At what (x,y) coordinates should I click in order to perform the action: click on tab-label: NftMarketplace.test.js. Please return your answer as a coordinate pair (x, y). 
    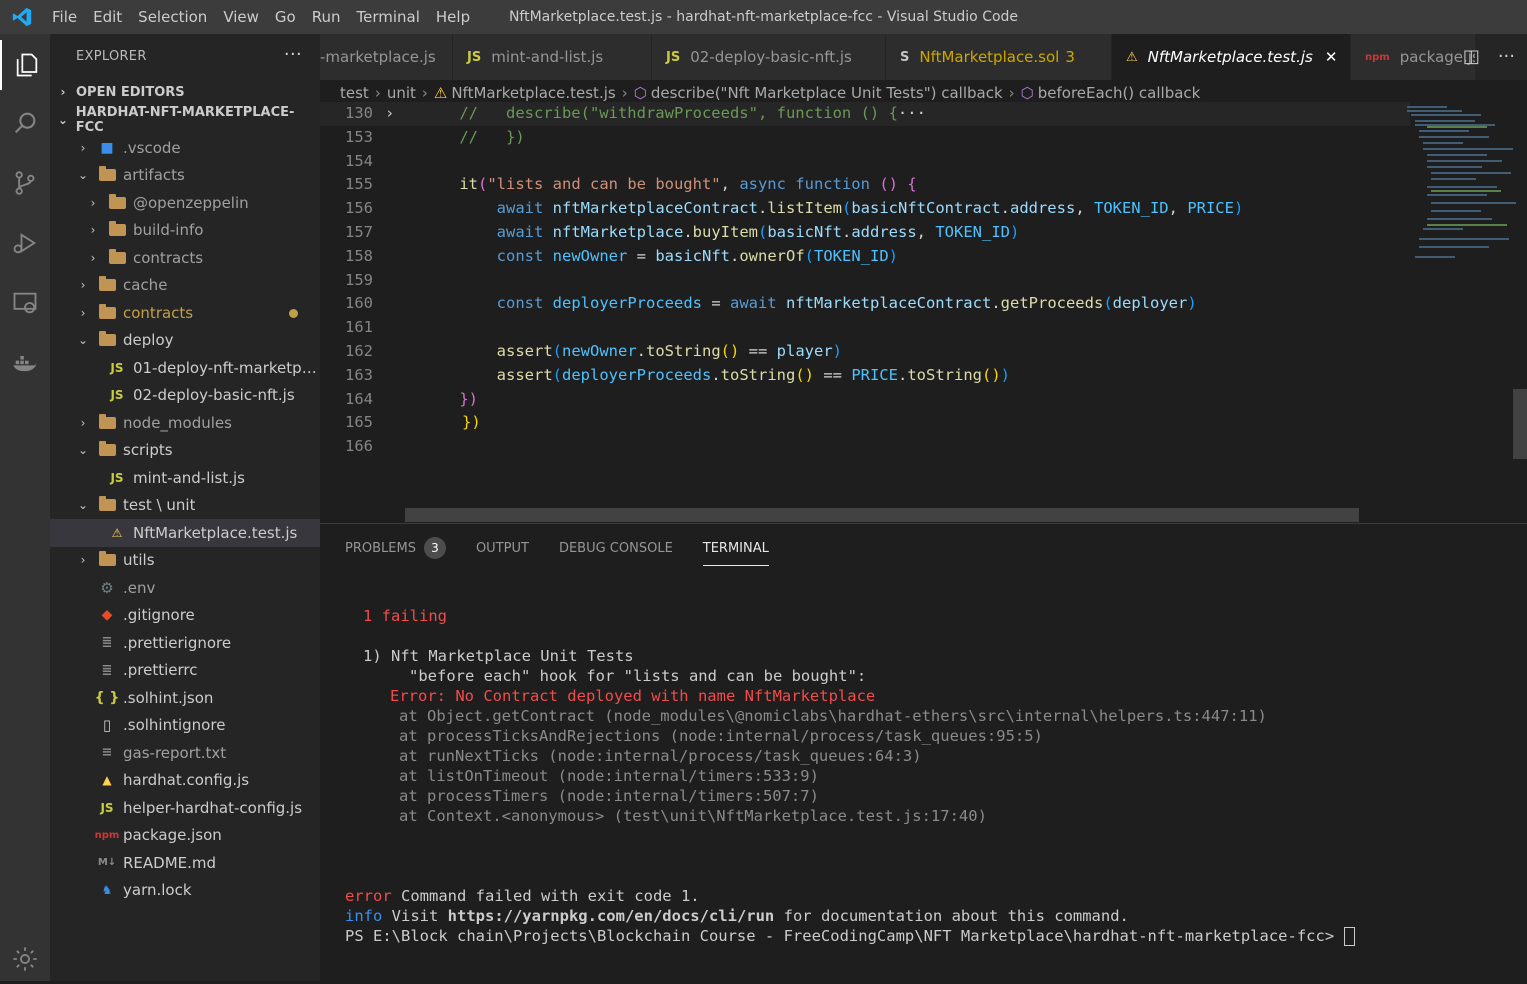
    Looking at the image, I should click on (1230, 57).